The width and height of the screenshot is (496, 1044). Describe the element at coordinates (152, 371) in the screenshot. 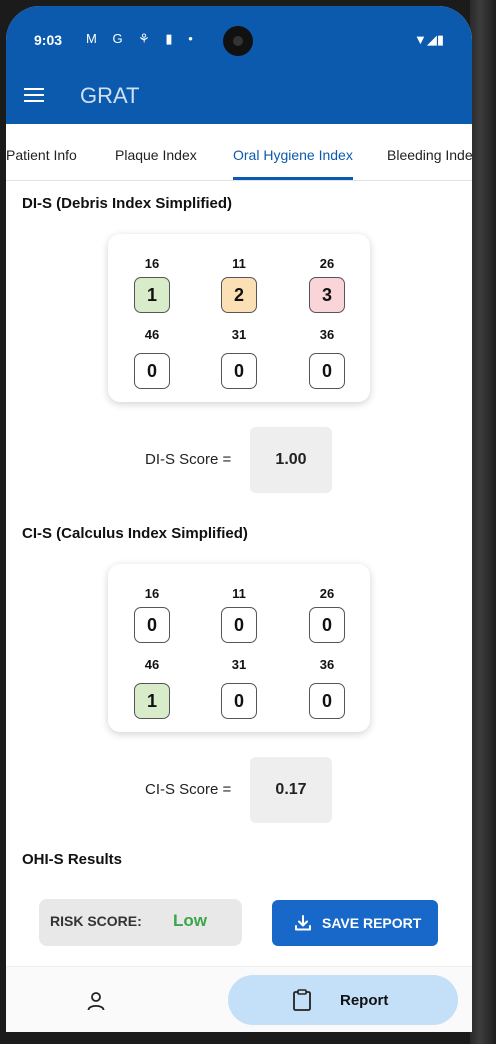

I see `dis-score-46: 0` at that location.